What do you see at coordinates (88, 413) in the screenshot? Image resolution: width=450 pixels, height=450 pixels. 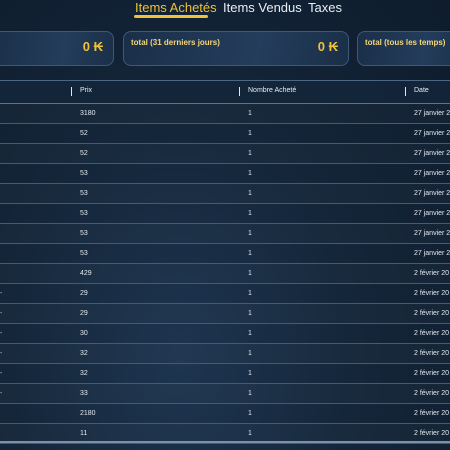 I see `cell-prix: 2180` at bounding box center [88, 413].